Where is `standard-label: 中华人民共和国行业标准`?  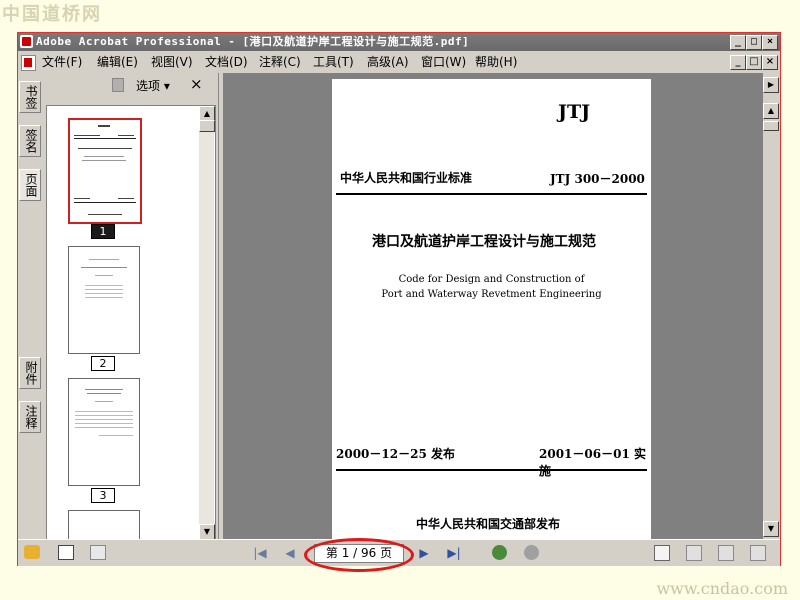 standard-label: 中华人民共和国行业标准 is located at coordinates (406, 178).